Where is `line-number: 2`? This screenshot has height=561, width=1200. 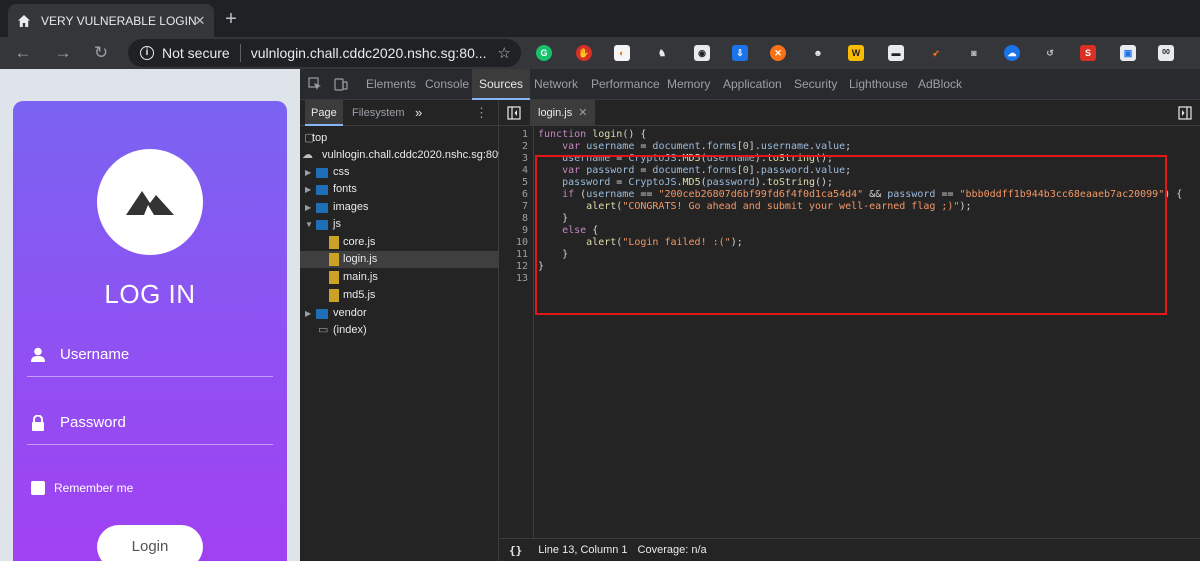 line-number: 2 is located at coordinates (525, 146).